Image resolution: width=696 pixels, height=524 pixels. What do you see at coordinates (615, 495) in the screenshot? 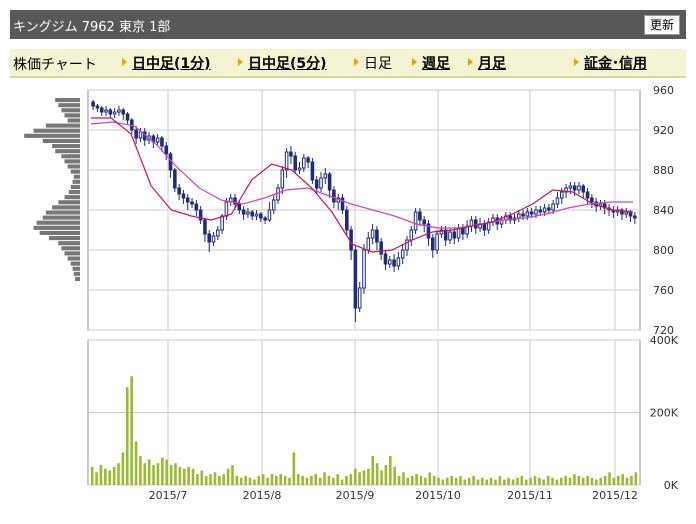
I see `x-tick-label: 2015/12` at bounding box center [615, 495].